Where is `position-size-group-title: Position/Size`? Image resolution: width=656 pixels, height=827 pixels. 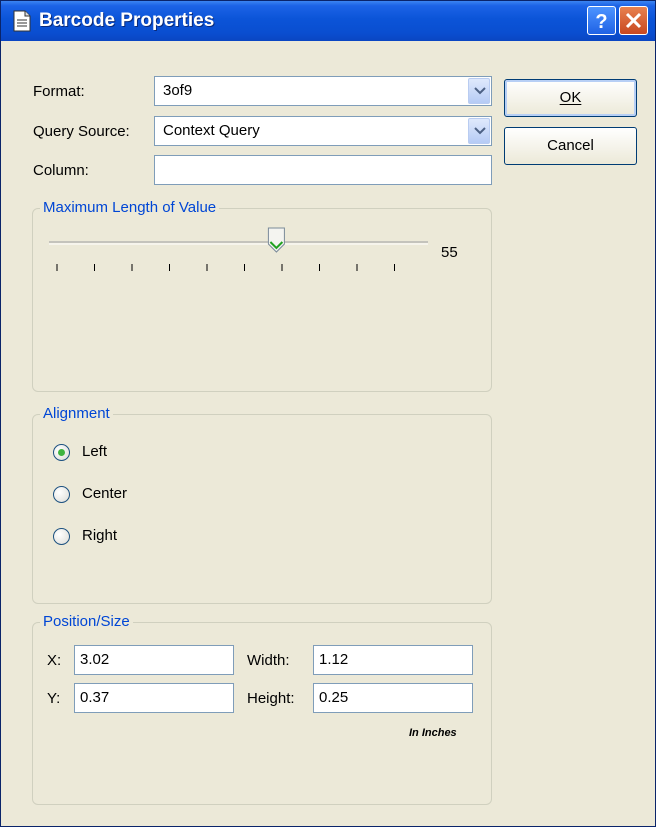 position-size-group-title: Position/Size is located at coordinates (86, 621).